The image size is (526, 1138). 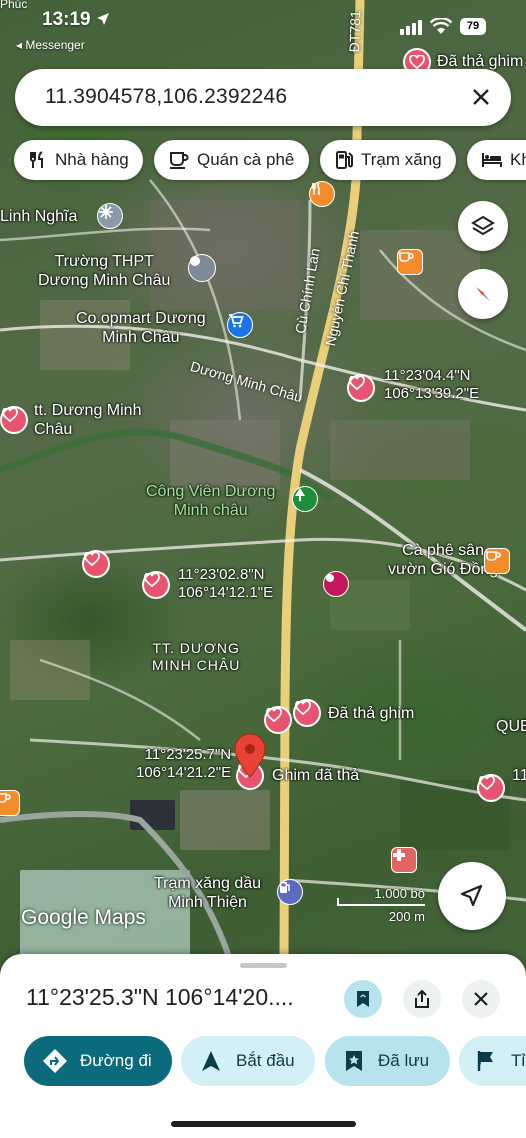 I want to click on coffee-icon, so click(x=179, y=160).